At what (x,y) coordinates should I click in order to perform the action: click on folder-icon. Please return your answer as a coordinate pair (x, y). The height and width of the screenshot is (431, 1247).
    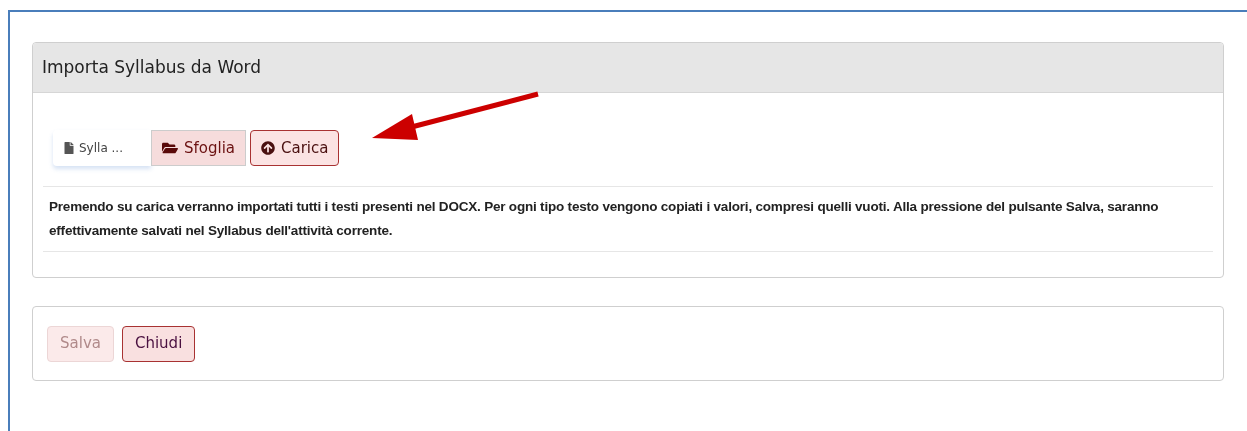
    Looking at the image, I should click on (170, 148).